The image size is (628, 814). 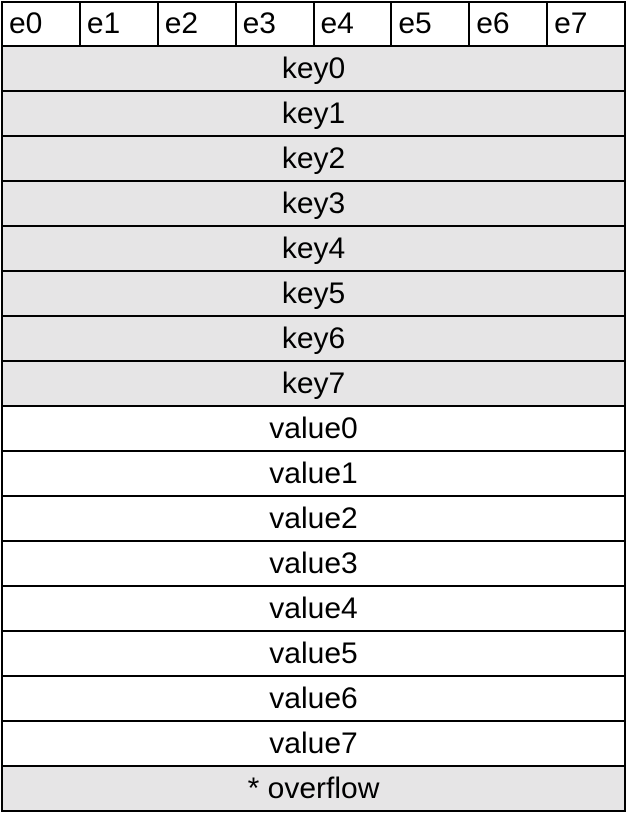 I want to click on key-row-7: key7, so click(x=313, y=384).